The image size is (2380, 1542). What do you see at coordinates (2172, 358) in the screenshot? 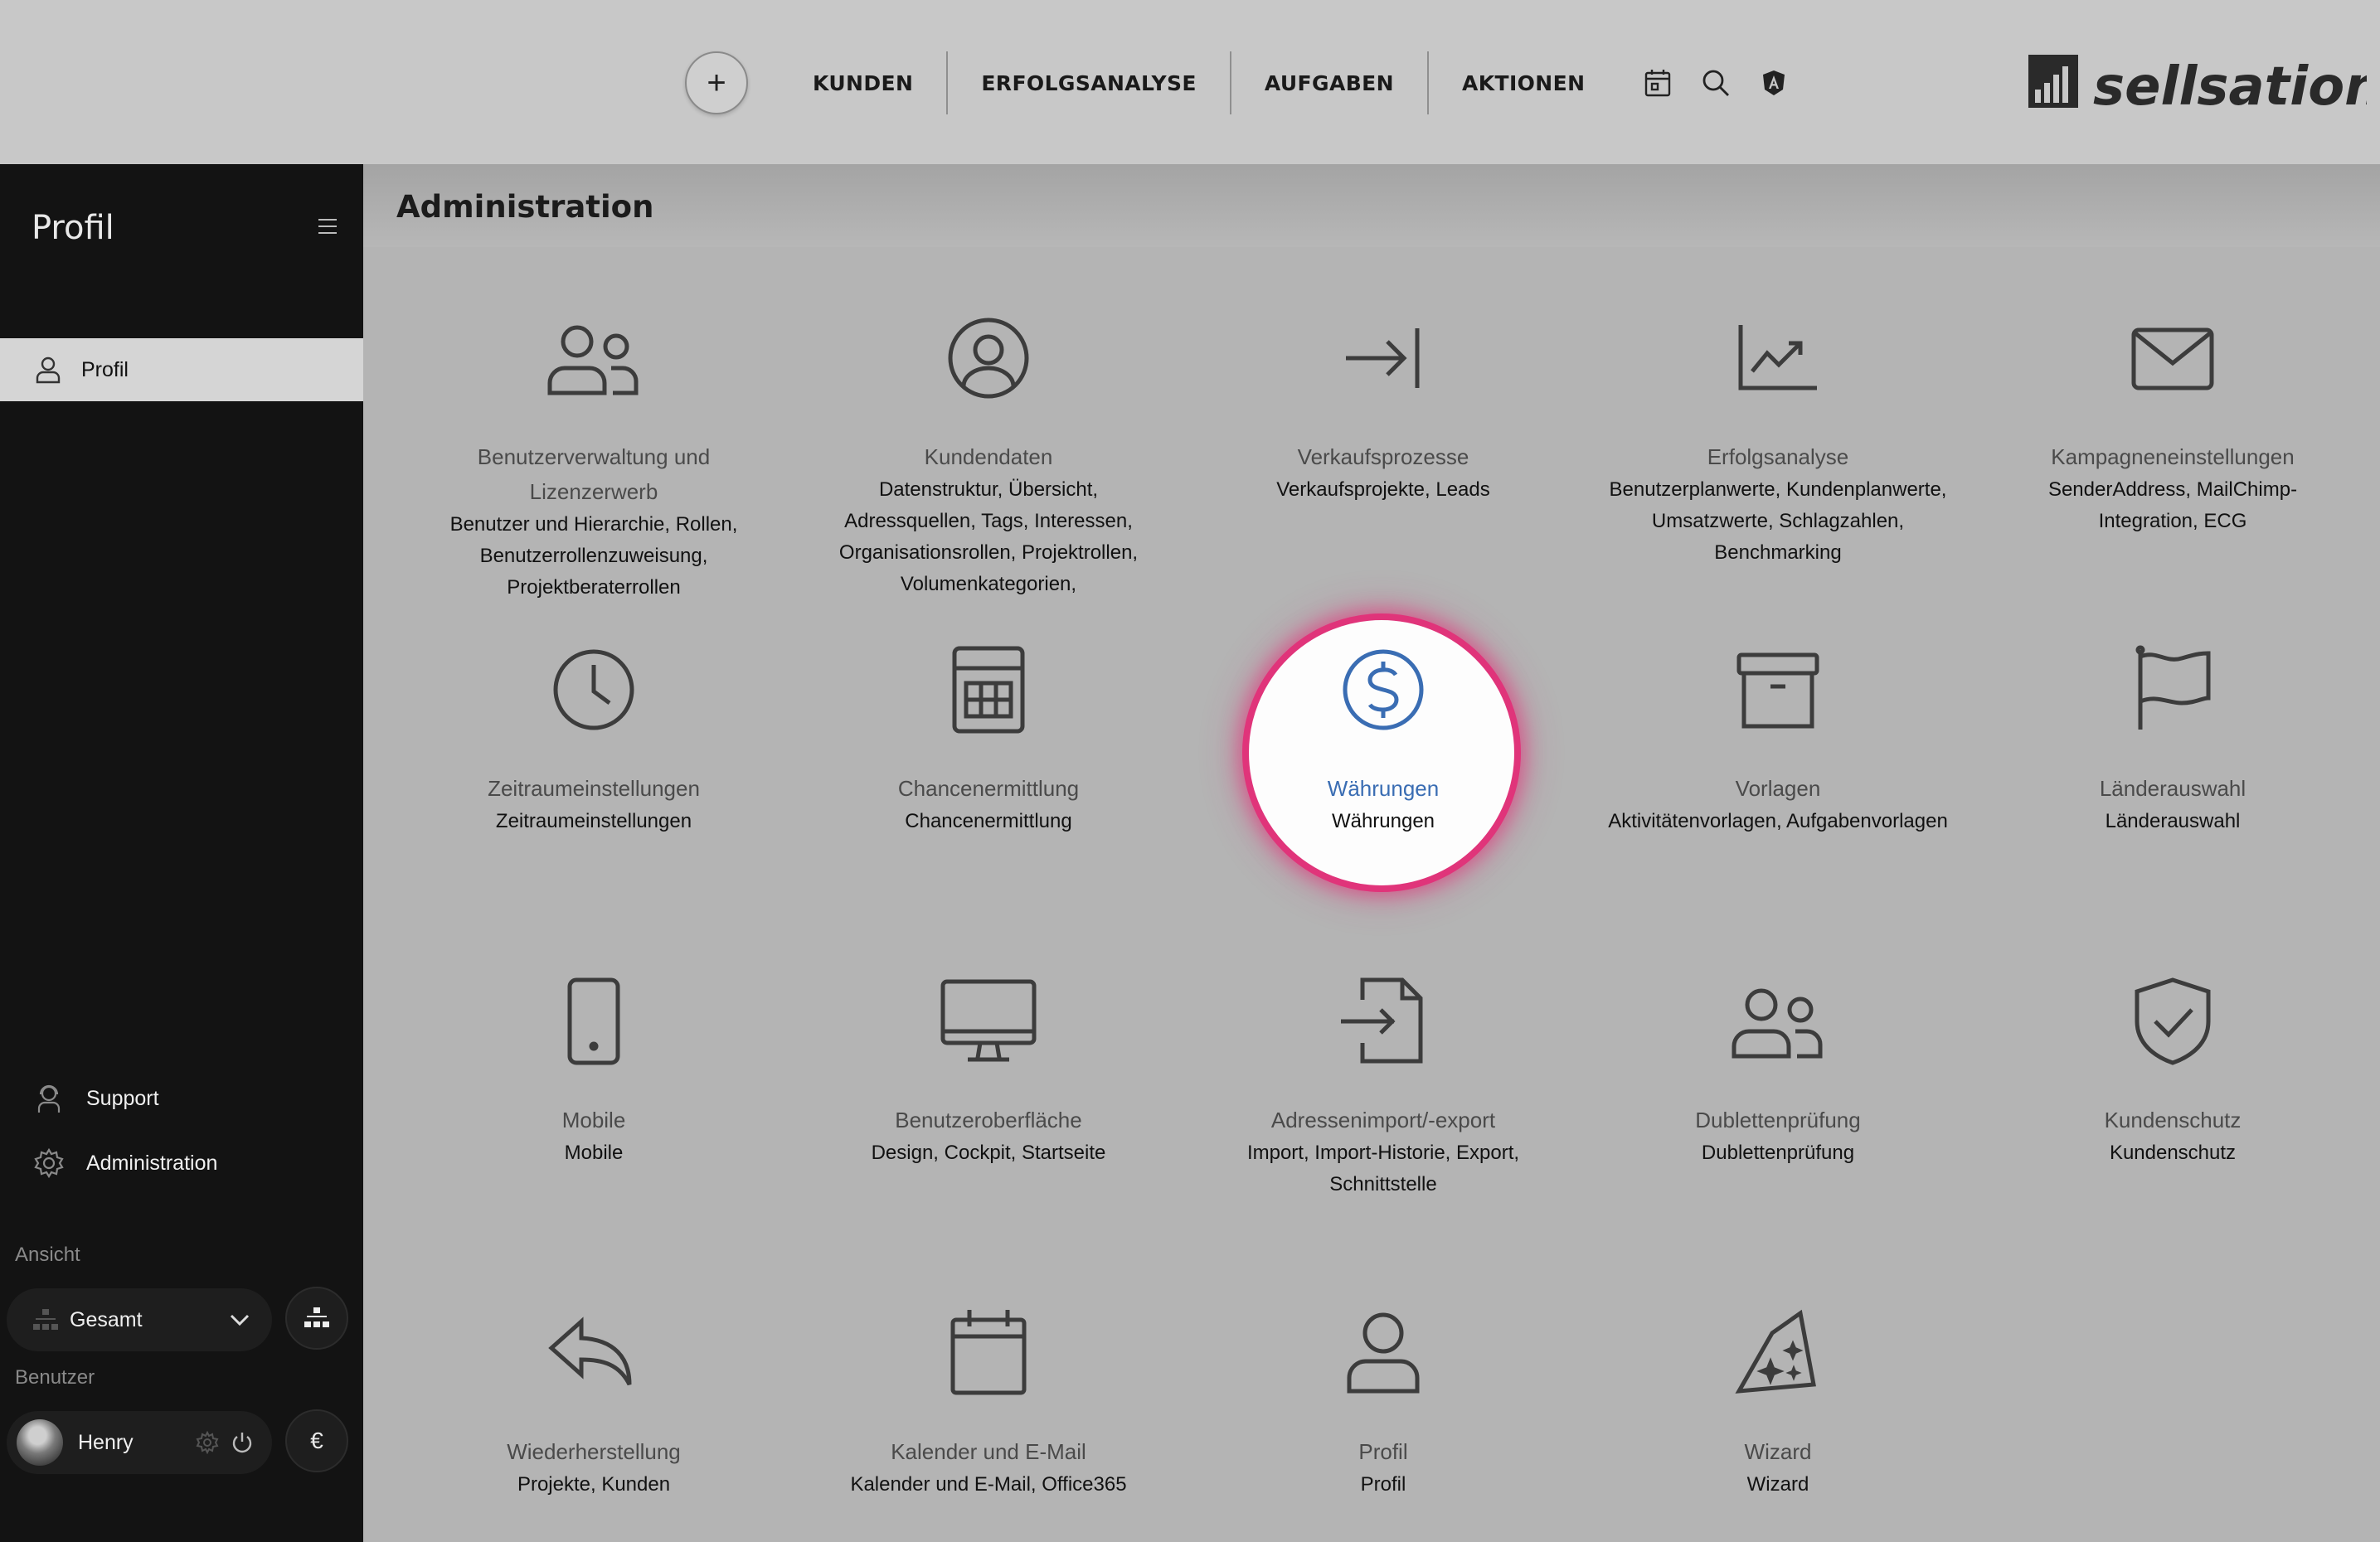
I see `envelope-icon` at bounding box center [2172, 358].